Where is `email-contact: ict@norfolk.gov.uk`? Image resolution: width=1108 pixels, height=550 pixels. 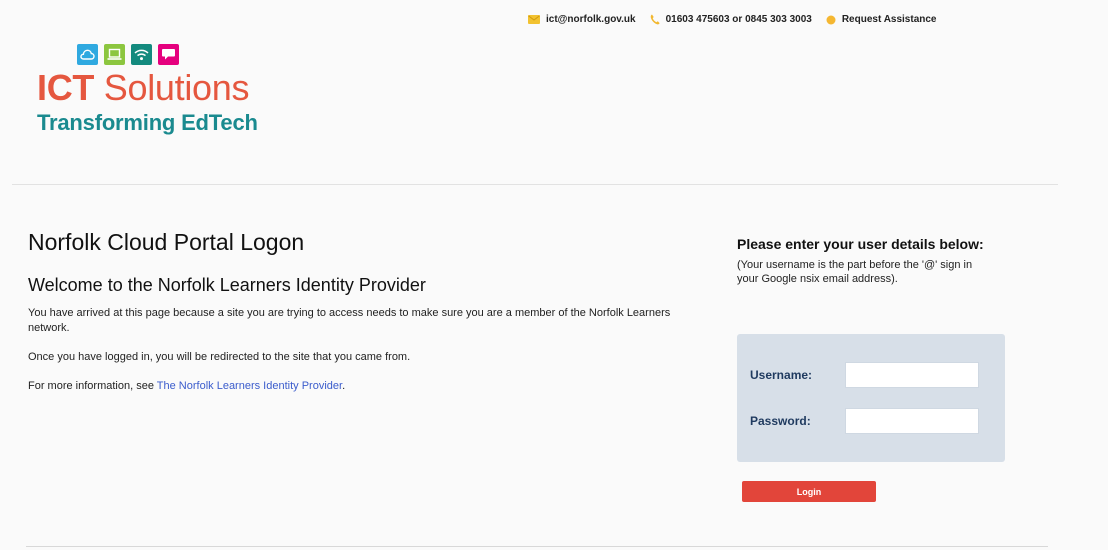 email-contact: ict@norfolk.gov.uk is located at coordinates (582, 19).